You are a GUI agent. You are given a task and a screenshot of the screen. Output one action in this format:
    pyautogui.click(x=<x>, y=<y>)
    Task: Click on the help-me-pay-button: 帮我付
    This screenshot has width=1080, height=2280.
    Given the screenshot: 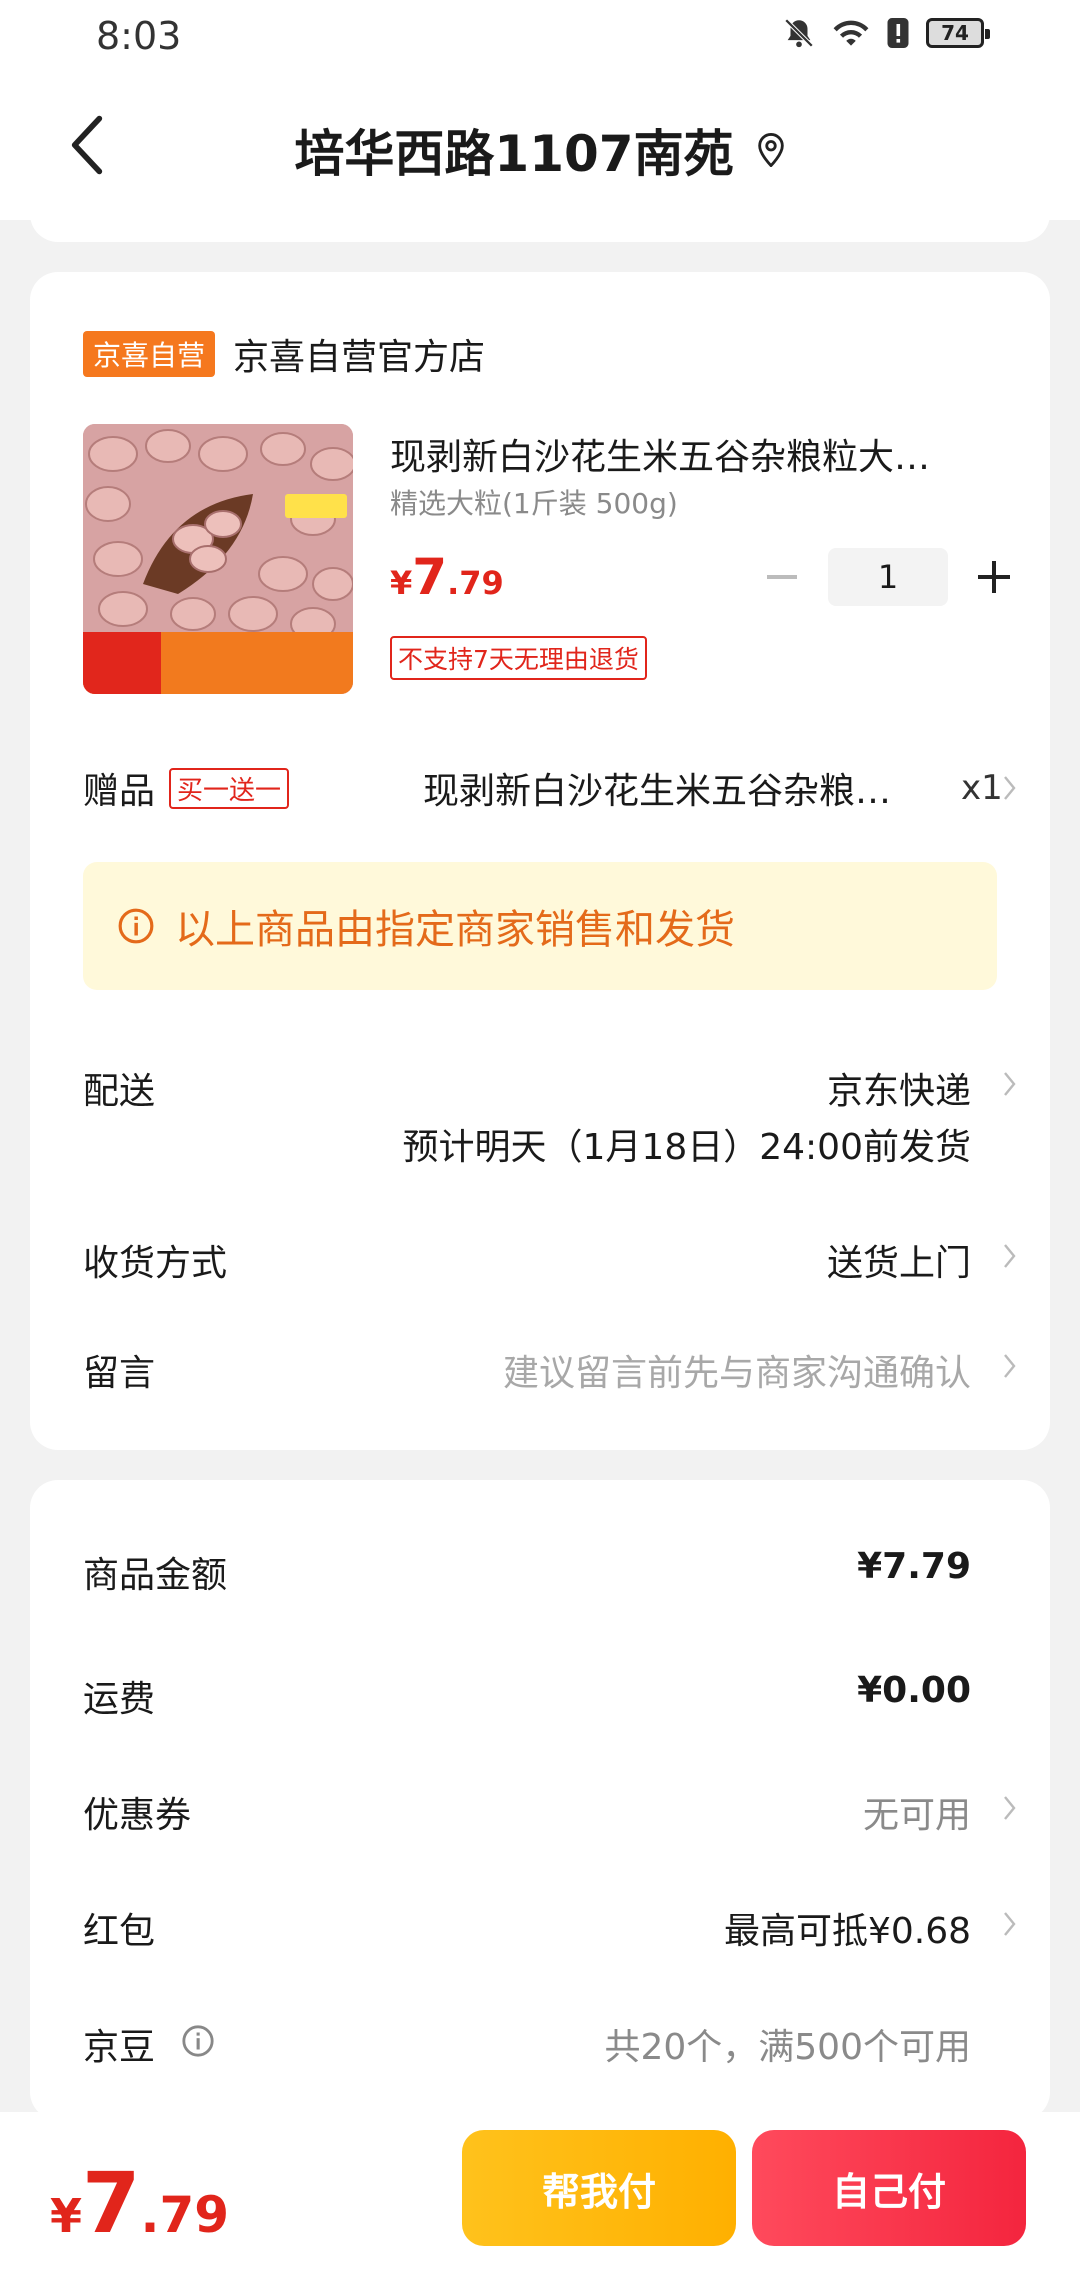 What is the action you would take?
    pyautogui.click(x=599, y=2188)
    